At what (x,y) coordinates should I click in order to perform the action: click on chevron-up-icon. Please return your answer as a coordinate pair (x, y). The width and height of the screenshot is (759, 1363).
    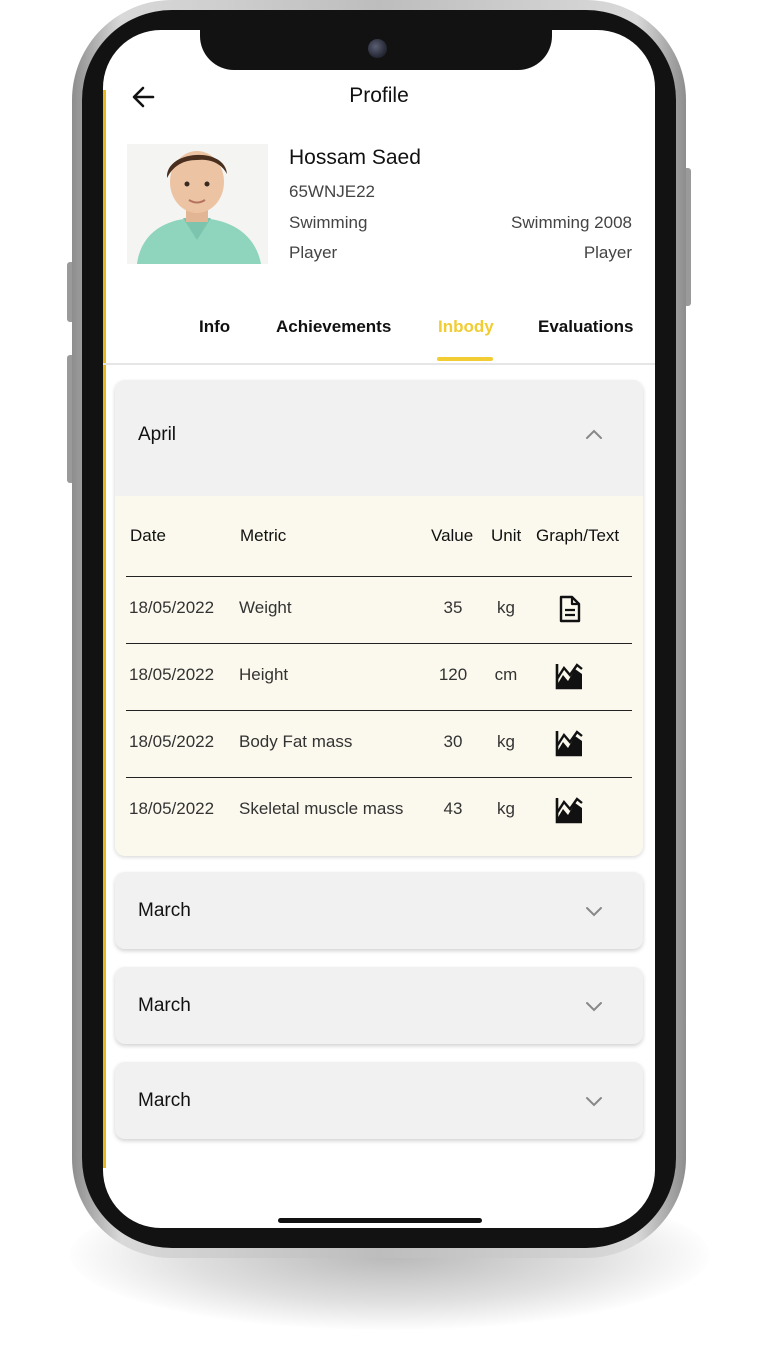
    Looking at the image, I should click on (594, 434).